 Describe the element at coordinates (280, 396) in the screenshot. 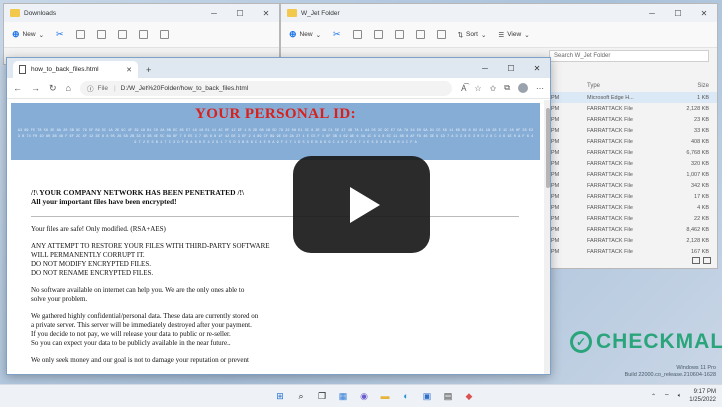

I see `start-icon: ⊞` at that location.